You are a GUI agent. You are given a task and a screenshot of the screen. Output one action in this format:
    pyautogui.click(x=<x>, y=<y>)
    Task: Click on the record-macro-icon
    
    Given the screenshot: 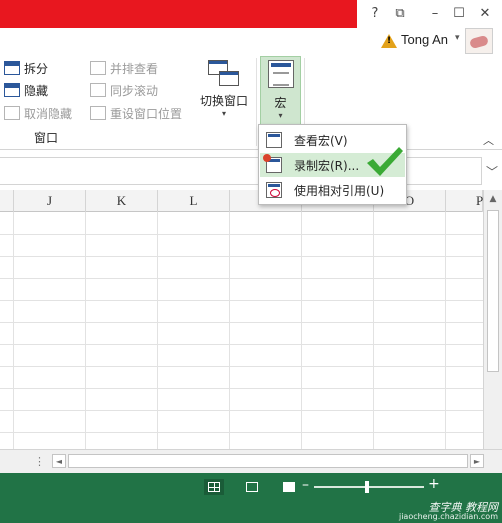 What is the action you would take?
    pyautogui.click(x=272, y=163)
    